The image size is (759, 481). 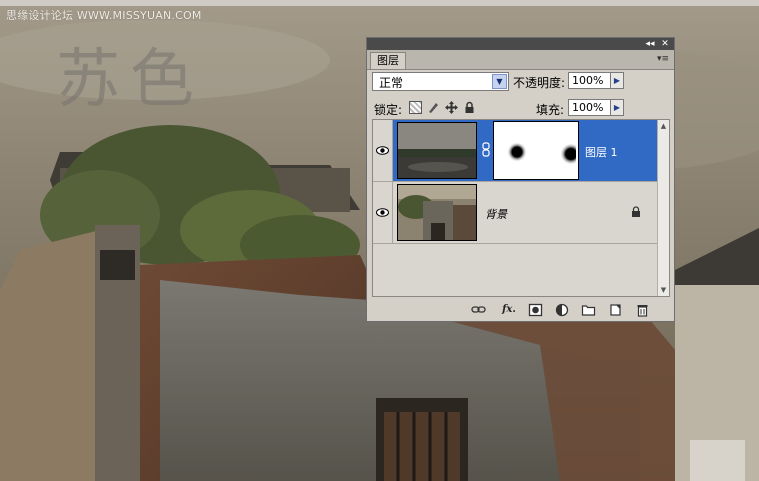 I want to click on link-layers-icon, so click(x=478, y=310).